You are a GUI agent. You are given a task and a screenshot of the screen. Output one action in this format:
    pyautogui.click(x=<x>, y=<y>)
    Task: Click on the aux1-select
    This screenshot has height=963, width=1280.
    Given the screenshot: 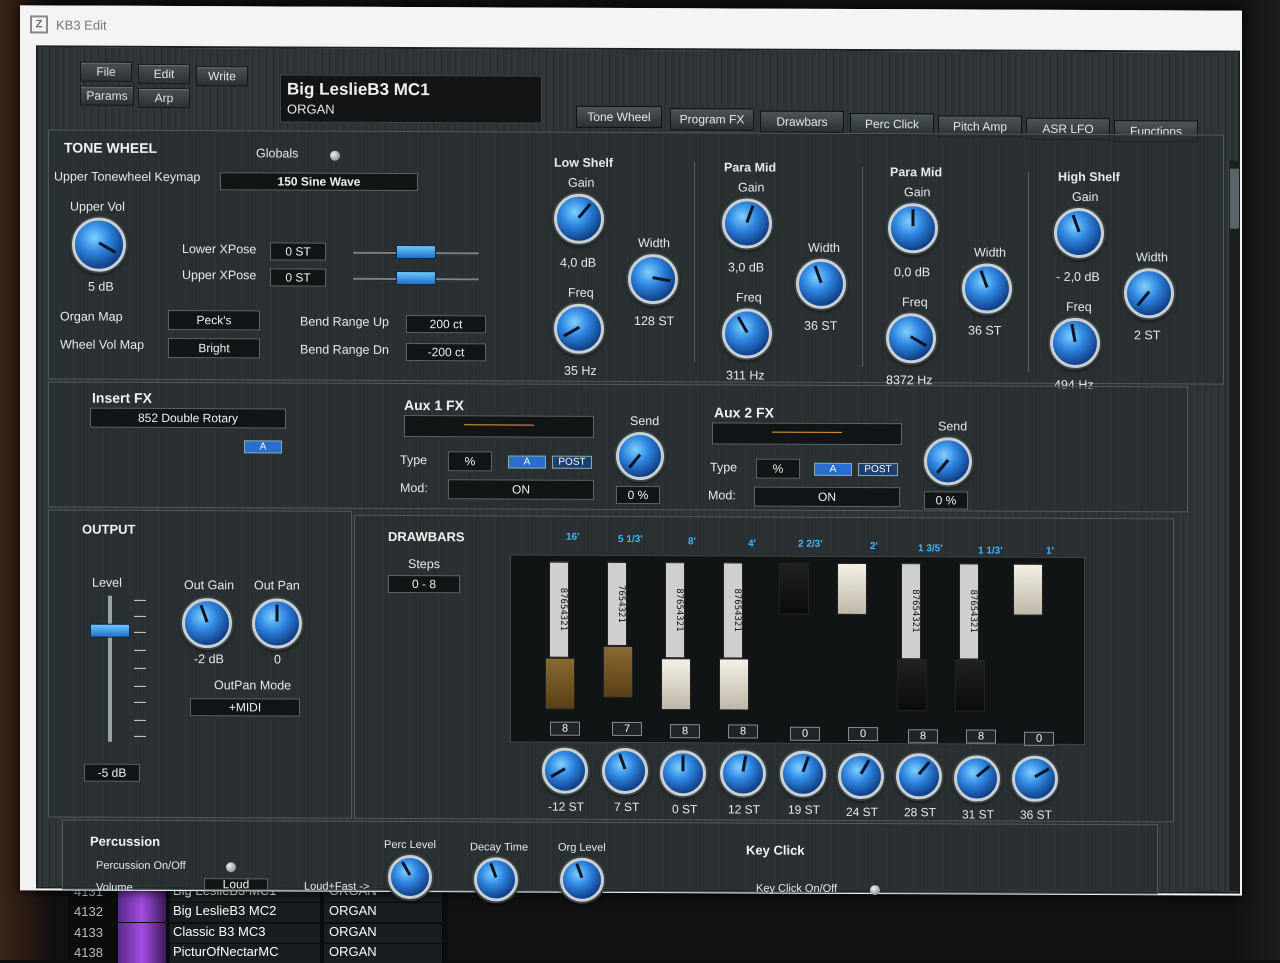 What is the action you would take?
    pyautogui.click(x=499, y=426)
    